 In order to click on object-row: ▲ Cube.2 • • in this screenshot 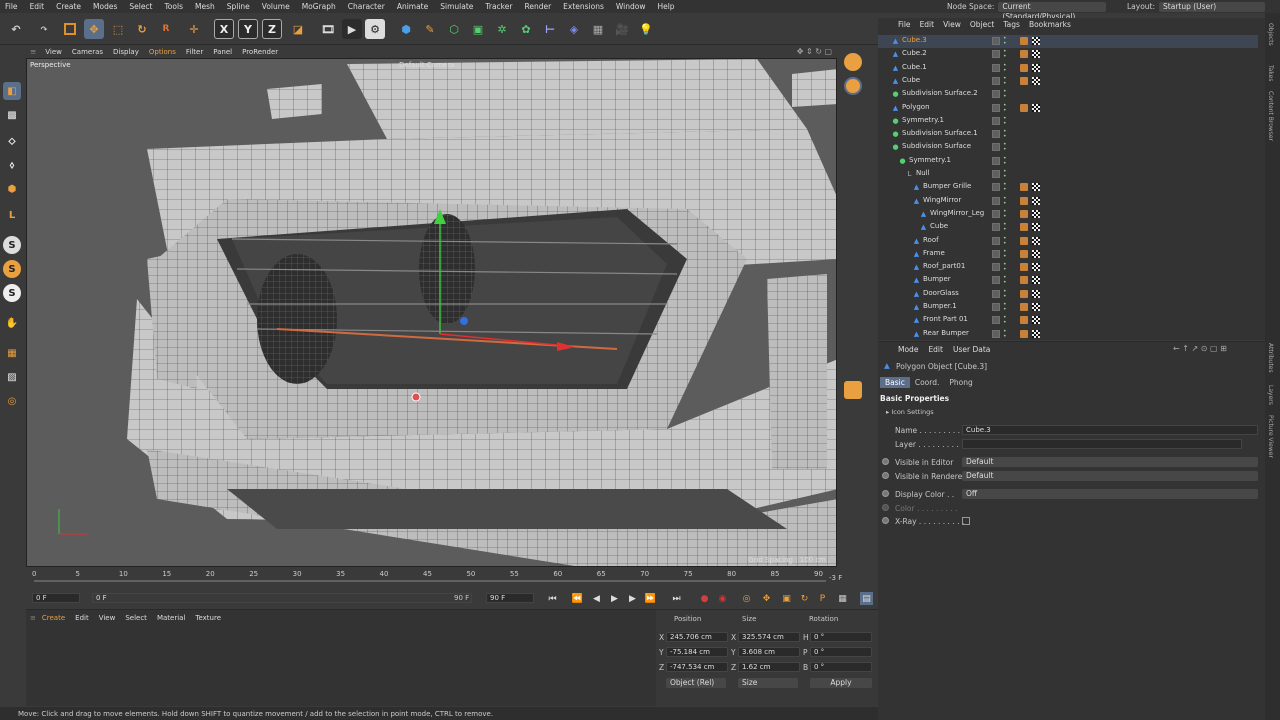, I will do `click(1068, 54)`.